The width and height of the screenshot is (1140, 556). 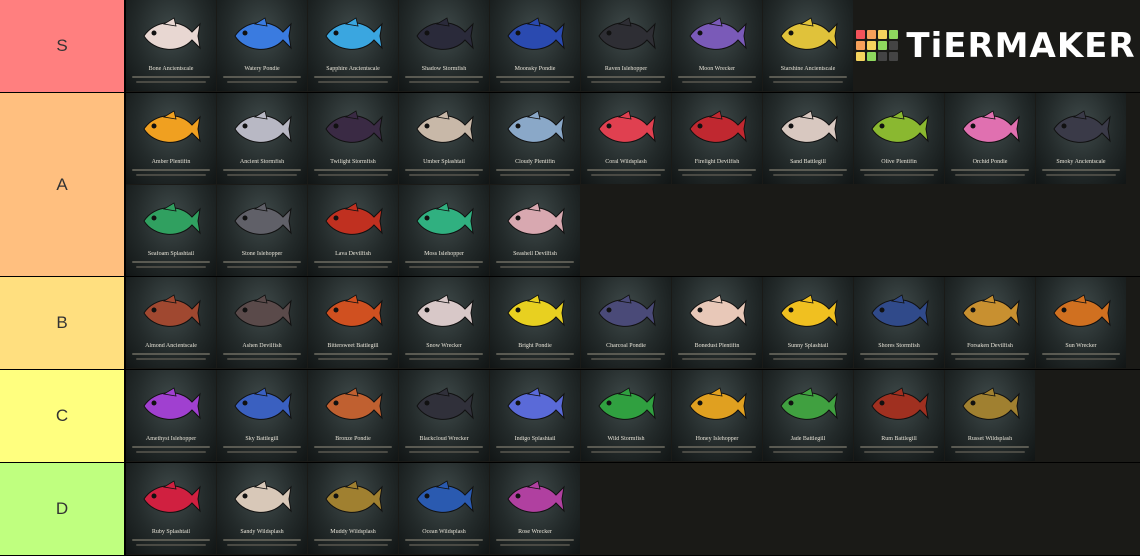 What do you see at coordinates (717, 45) in the screenshot?
I see `tier-item-card: Moon Wrecker` at bounding box center [717, 45].